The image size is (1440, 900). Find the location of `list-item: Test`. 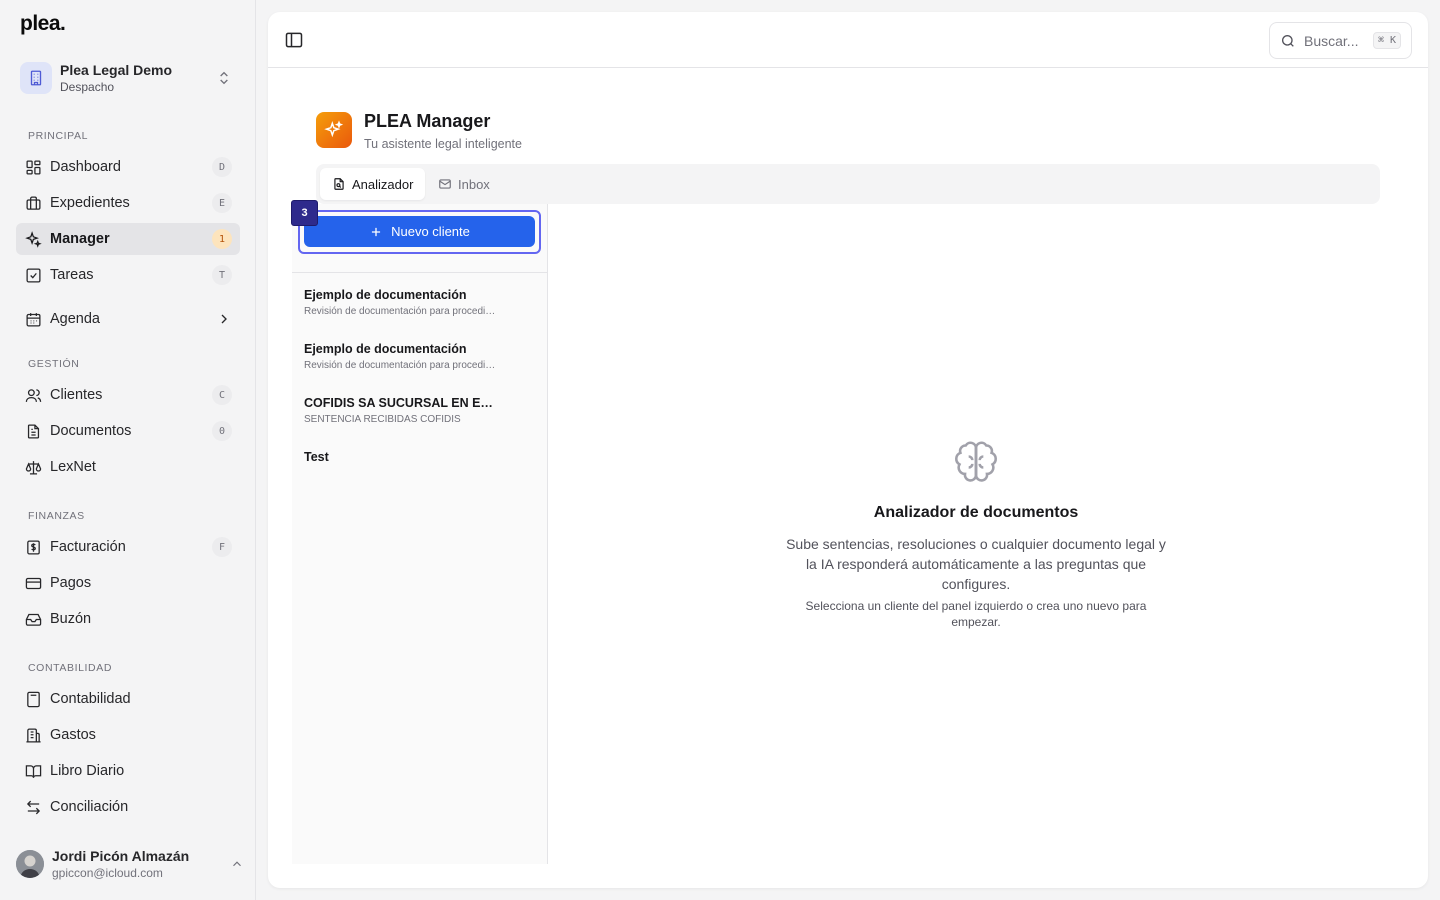

list-item: Test is located at coordinates (420, 459).